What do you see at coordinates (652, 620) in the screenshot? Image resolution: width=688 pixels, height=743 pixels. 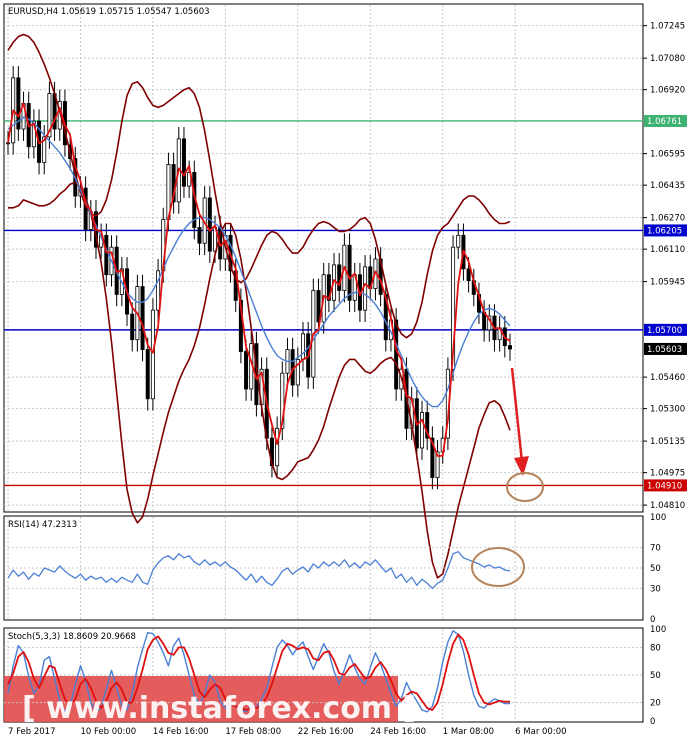 I see `rsi-y-label-4: 0` at bounding box center [652, 620].